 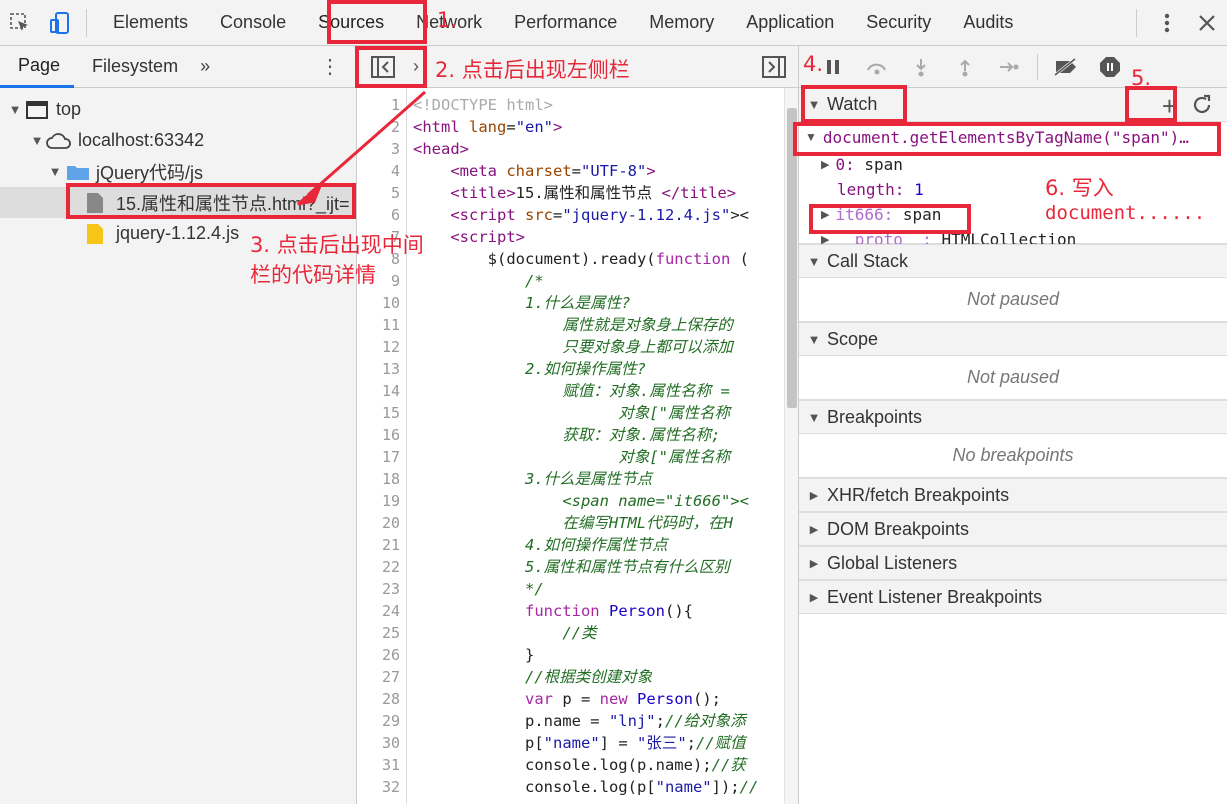 I want to click on code-line: */, so click(x=534, y=589).